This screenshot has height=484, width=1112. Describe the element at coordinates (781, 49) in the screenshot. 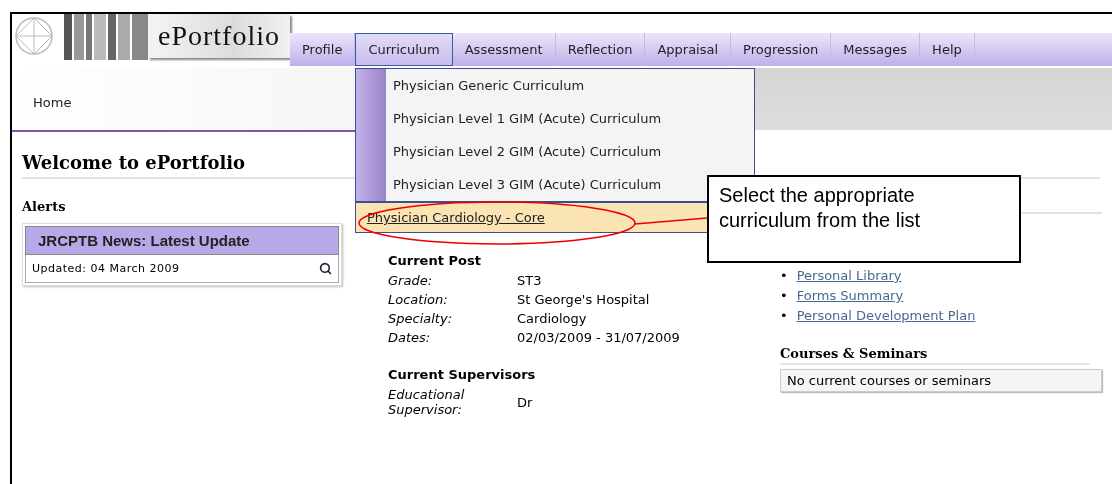

I see `nav-tab: Progression` at that location.